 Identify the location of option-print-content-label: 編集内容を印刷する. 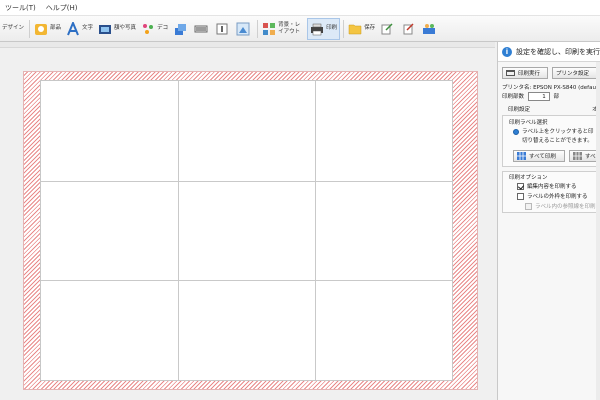
(552, 187).